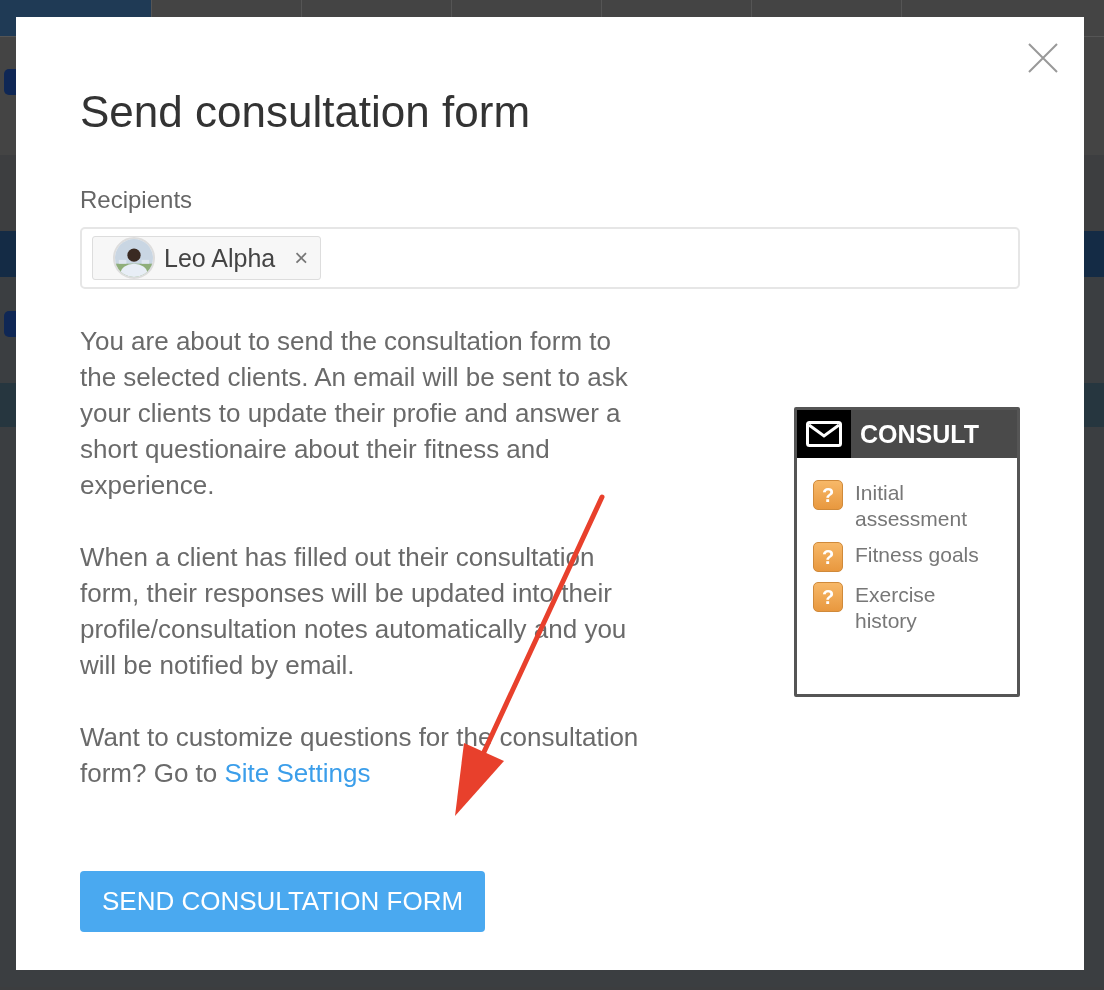 The width and height of the screenshot is (1104, 990). What do you see at coordinates (283, 901) in the screenshot?
I see `send-button: SEND CONSULTATION FORM` at bounding box center [283, 901].